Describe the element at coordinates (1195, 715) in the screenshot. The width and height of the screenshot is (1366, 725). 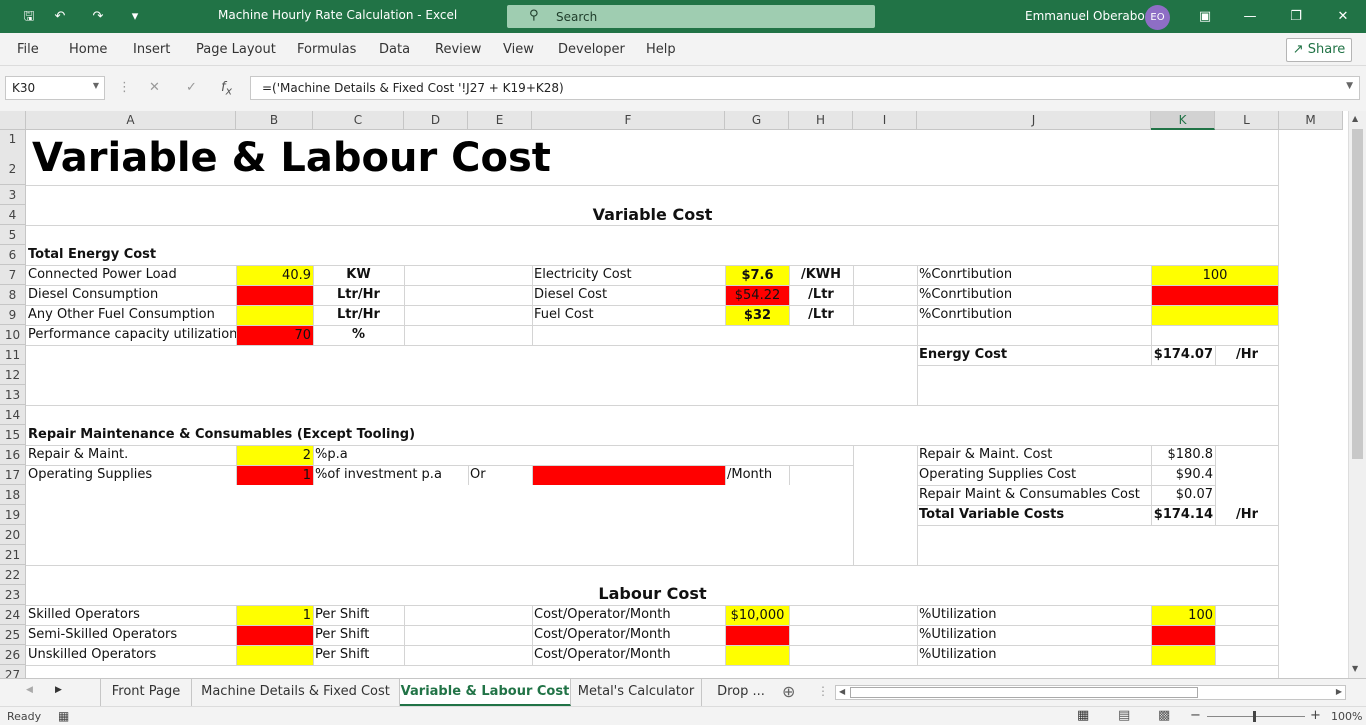
I see `zoom-out-icon: −` at that location.